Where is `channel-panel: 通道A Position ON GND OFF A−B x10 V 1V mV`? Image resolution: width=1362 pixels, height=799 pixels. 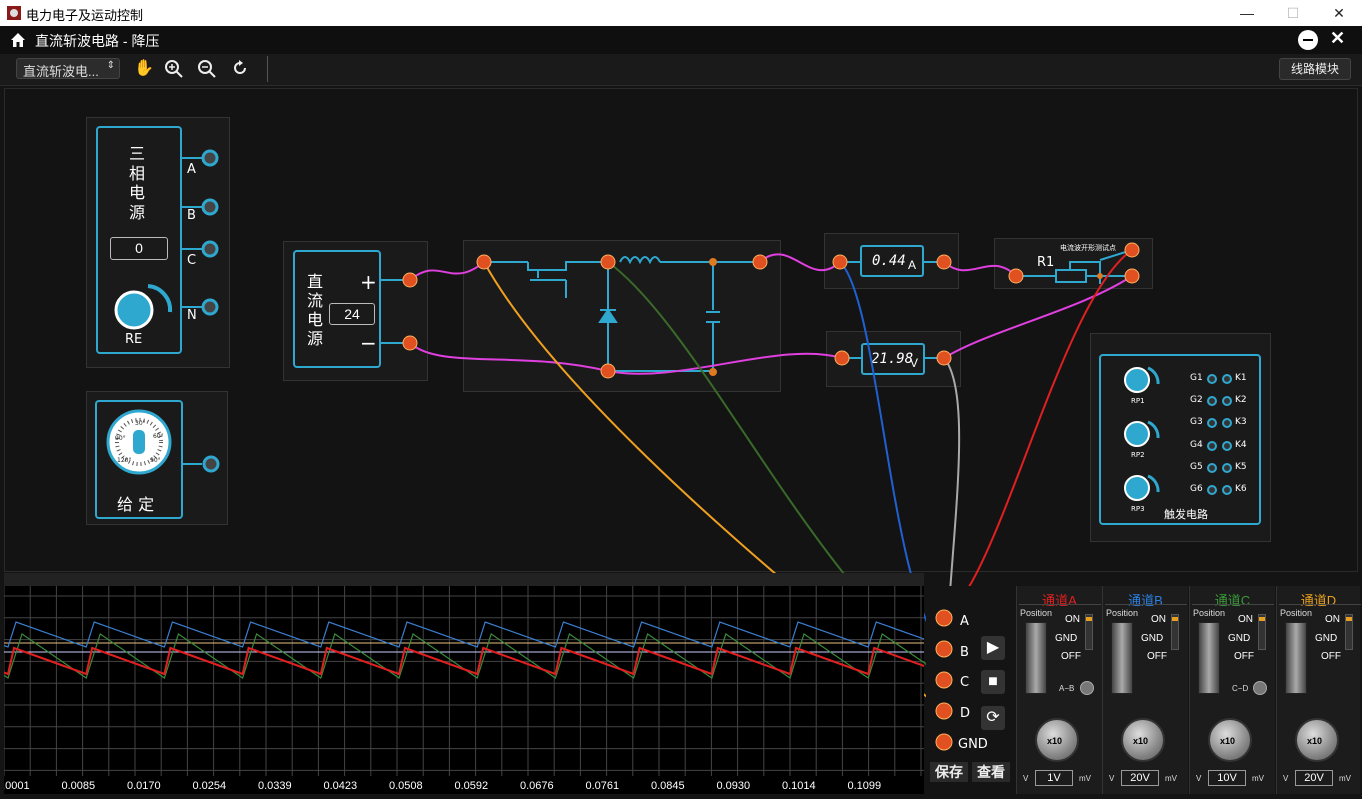 channel-panel: 通道A Position ON GND OFF A−B x10 V 1V mV is located at coordinates (1059, 690).